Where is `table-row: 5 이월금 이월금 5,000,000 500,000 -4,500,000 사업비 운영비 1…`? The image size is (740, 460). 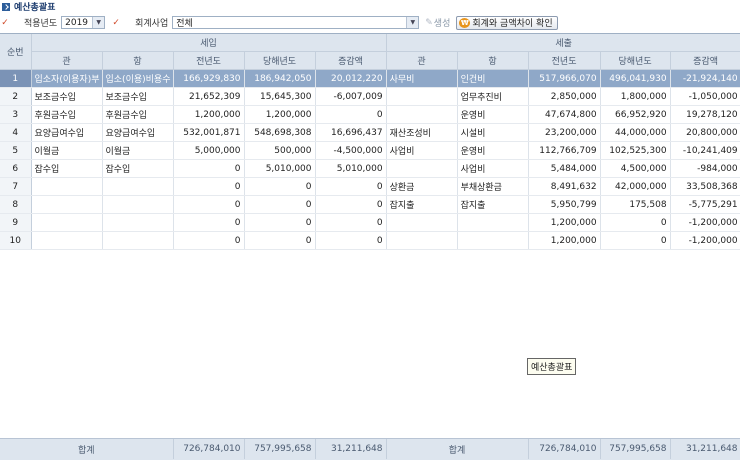 table-row: 5 이월금 이월금 5,000,000 500,000 -4,500,000 사업비 운영비 1… is located at coordinates (370, 150).